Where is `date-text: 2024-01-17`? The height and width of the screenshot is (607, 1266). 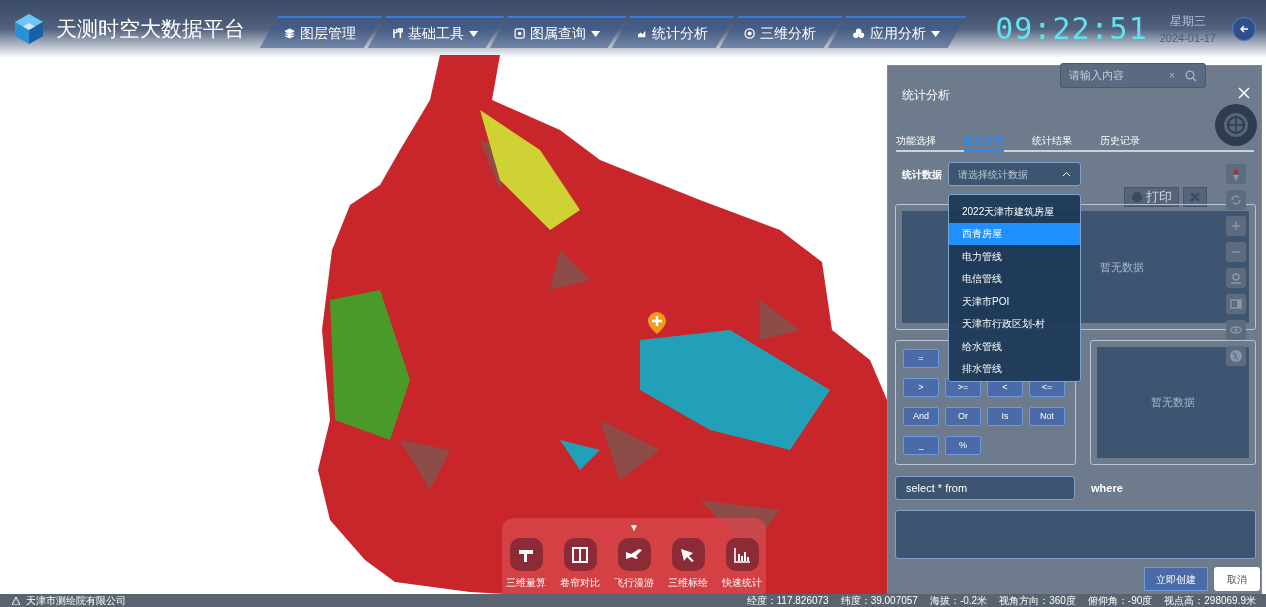
date-text: 2024-01-17 is located at coordinates (1187, 38).